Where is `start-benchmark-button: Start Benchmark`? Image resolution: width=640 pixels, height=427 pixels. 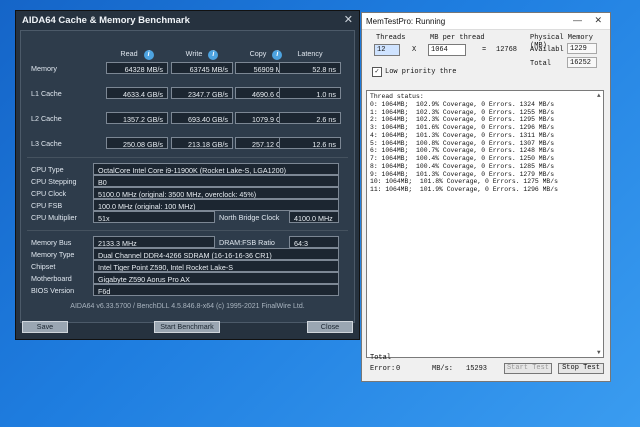
start-benchmark-button: Start Benchmark is located at coordinates (187, 327).